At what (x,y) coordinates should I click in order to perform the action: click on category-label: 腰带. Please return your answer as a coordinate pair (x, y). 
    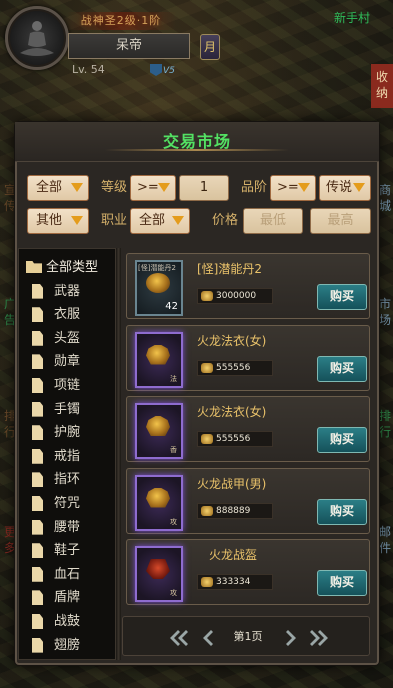
    Looking at the image, I should click on (67, 527).